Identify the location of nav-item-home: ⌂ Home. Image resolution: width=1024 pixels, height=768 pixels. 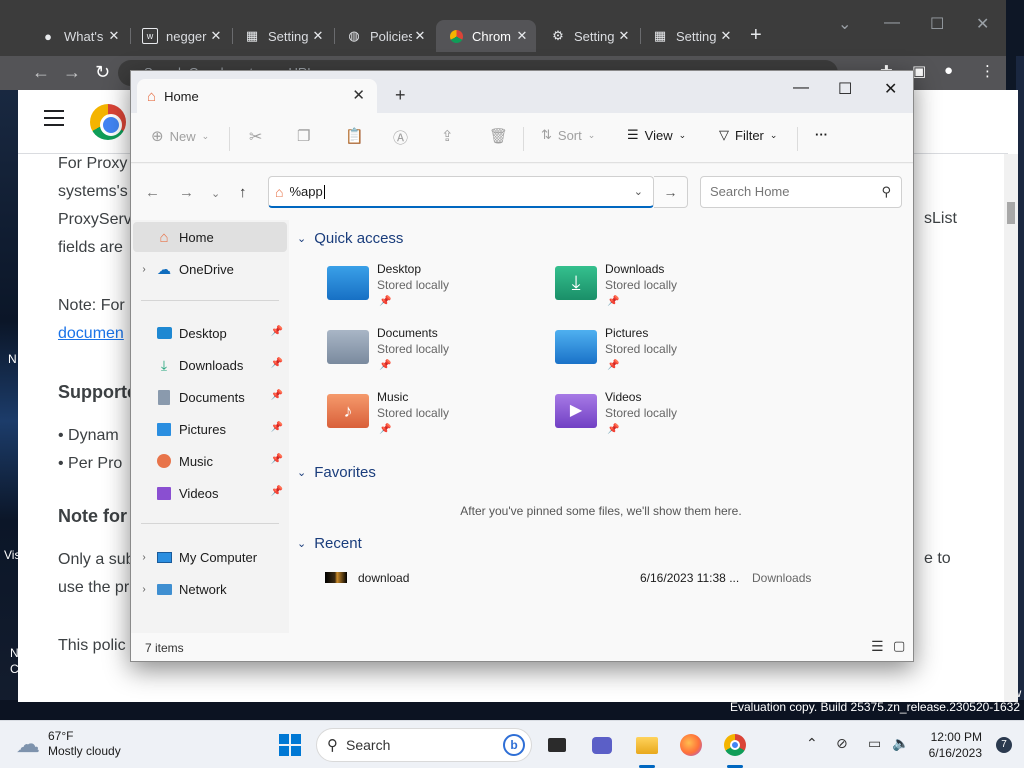
(210, 237).